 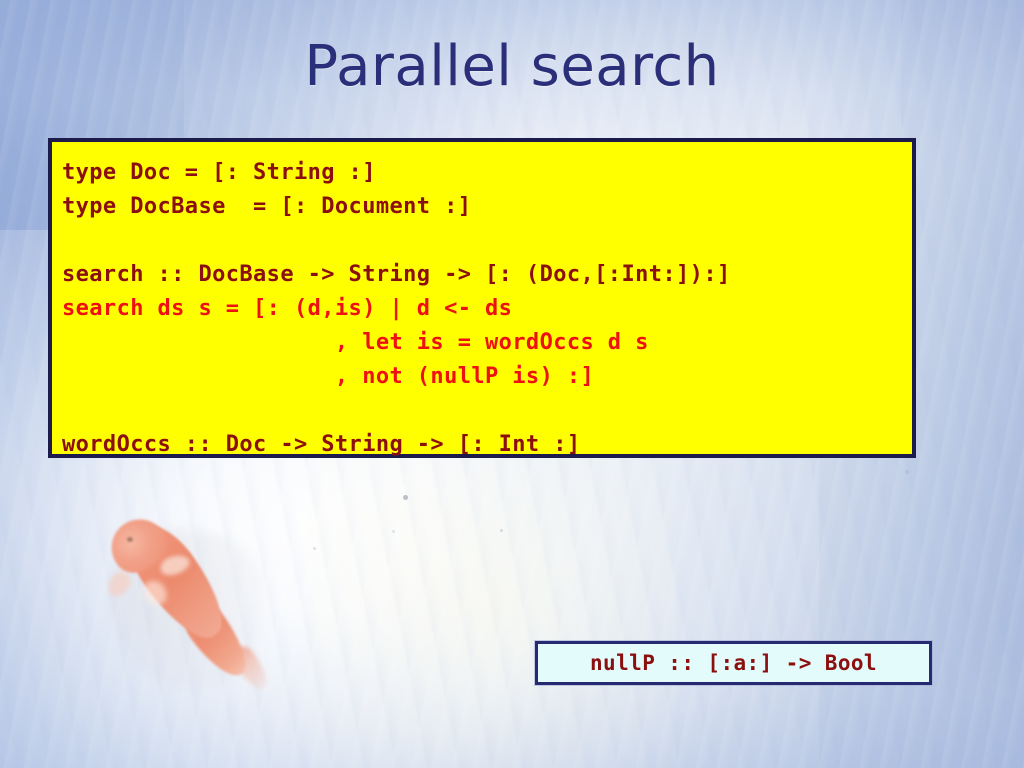 I want to click on nullp-signature-box: nullP :: [:a:] -> Bool, so click(x=733, y=663).